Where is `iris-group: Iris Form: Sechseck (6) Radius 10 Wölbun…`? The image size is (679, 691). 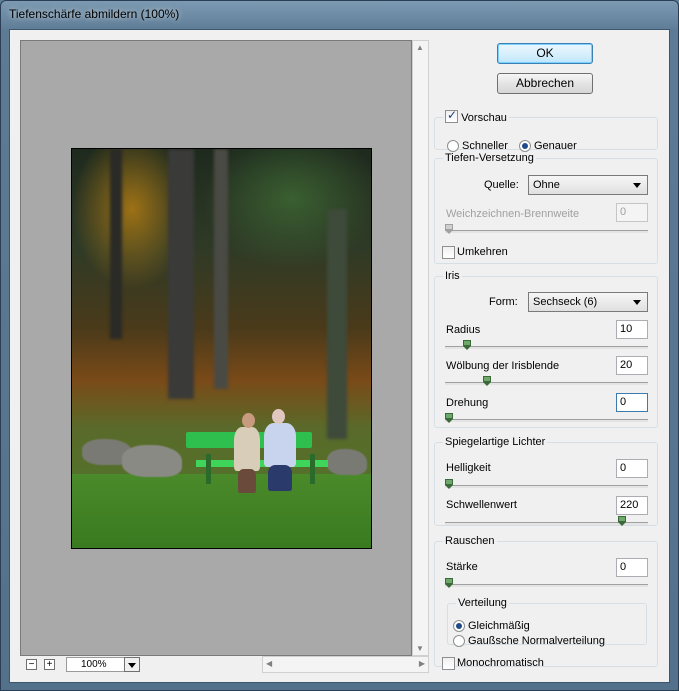 iris-group: Iris Form: Sechseck (6) Radius 10 Wölbun… is located at coordinates (546, 349).